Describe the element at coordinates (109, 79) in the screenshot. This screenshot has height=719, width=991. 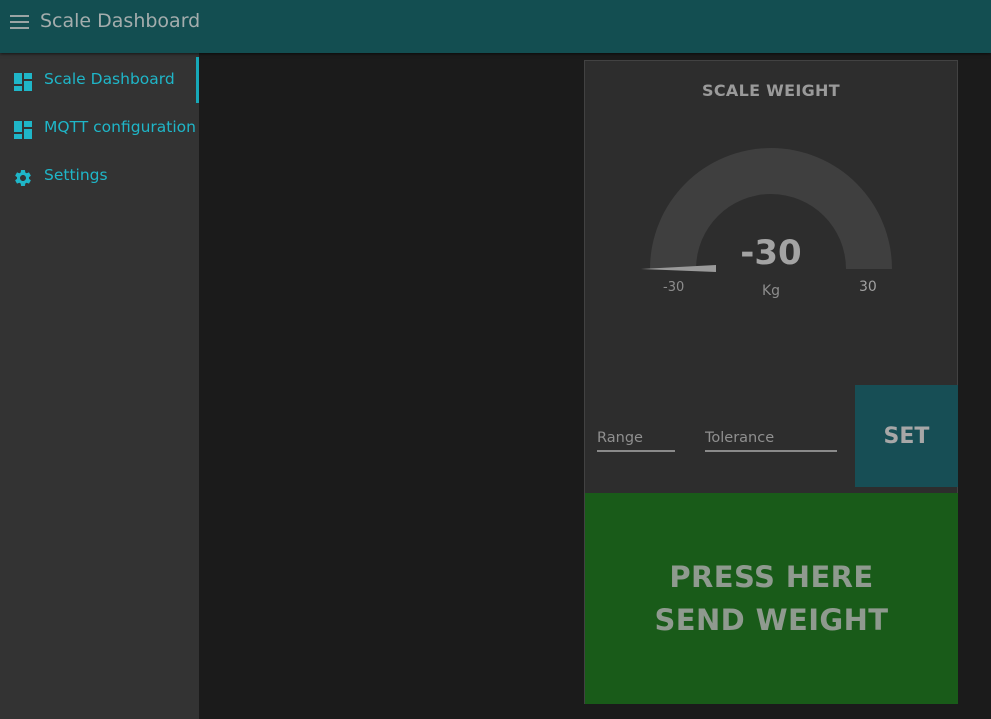
I see `sidebar-item-label: Scale Dashboard` at that location.